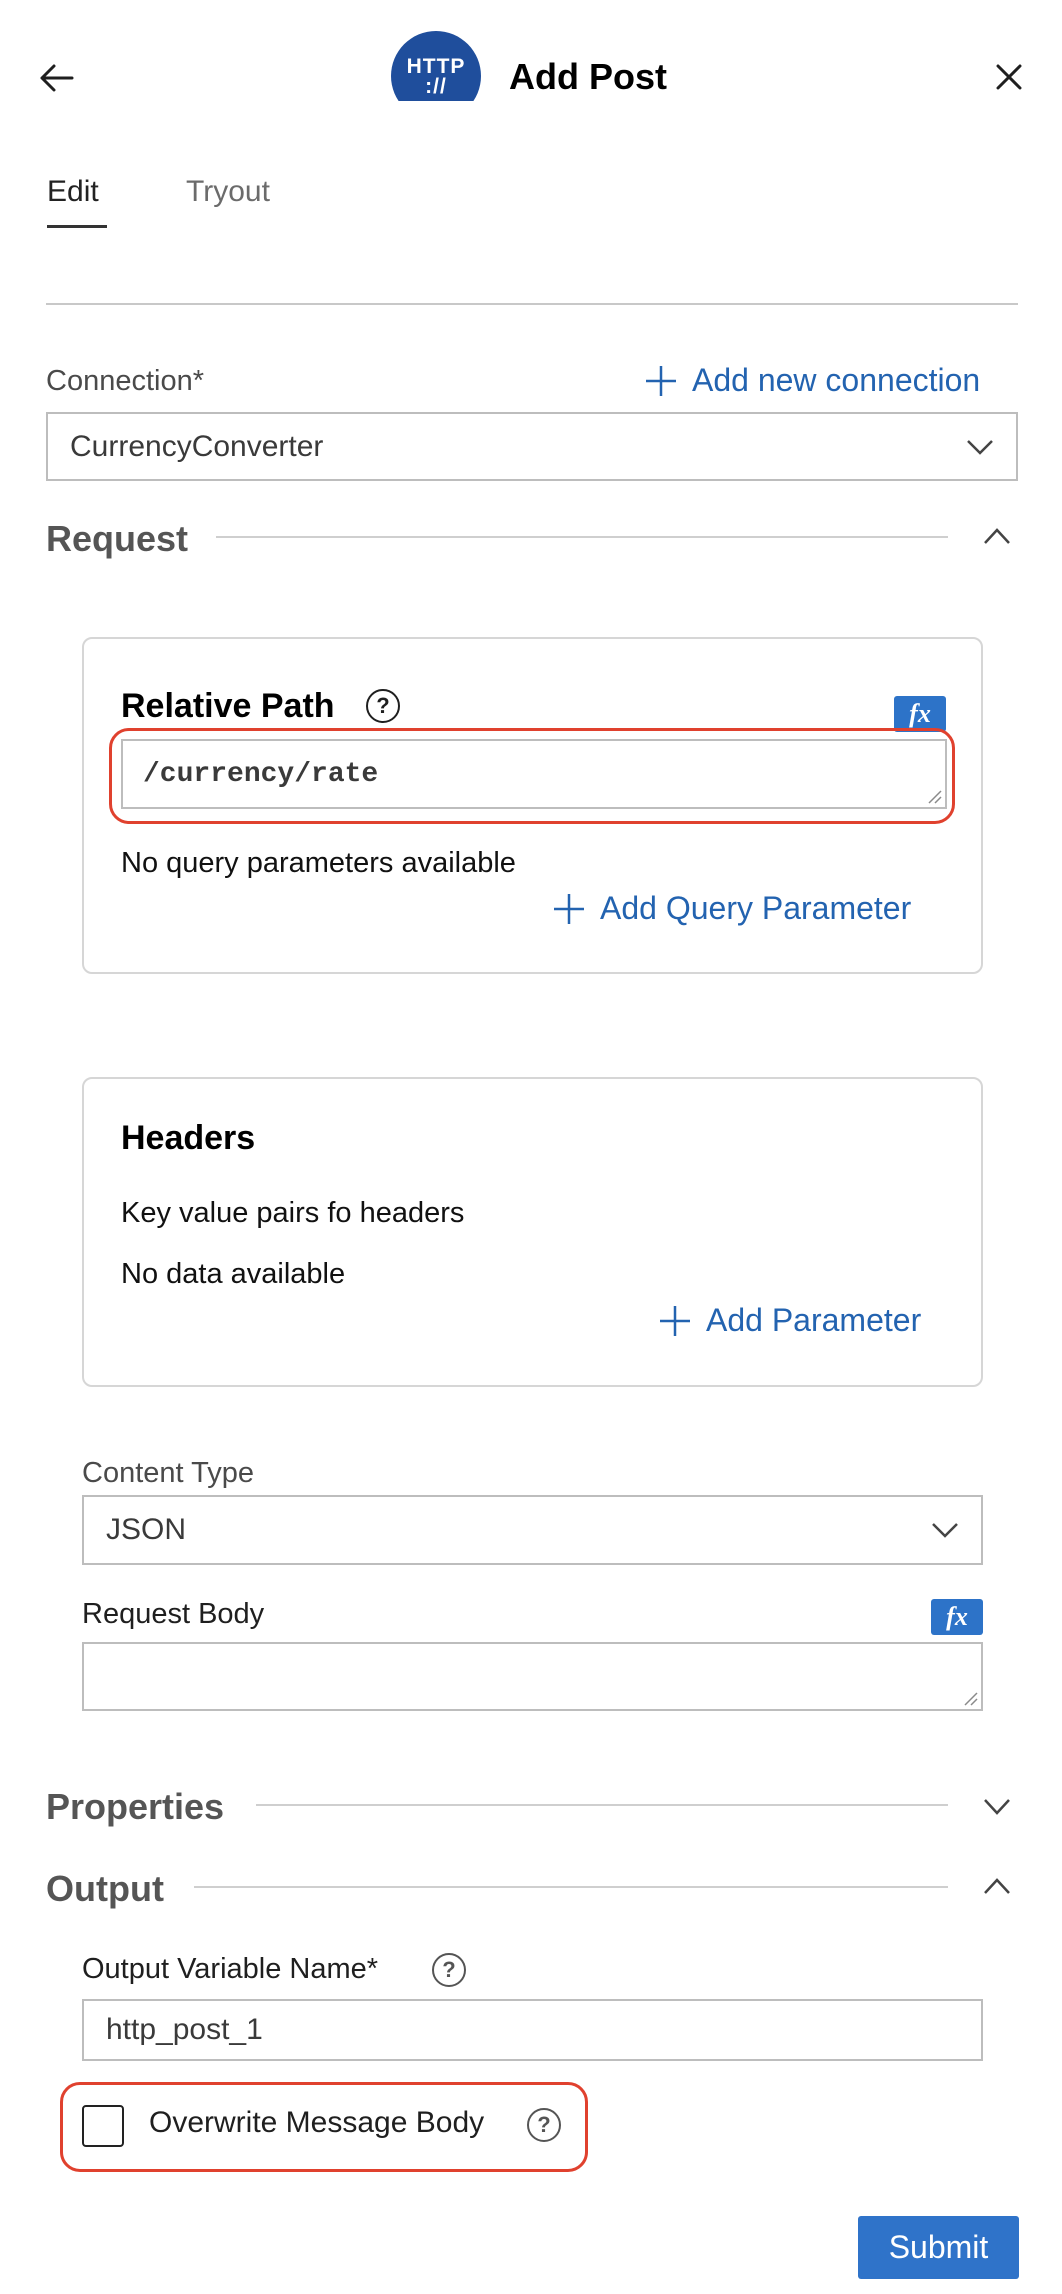 The image size is (1062, 2294). What do you see at coordinates (318, 863) in the screenshot?
I see `no-query-params-text: No query parameters available` at bounding box center [318, 863].